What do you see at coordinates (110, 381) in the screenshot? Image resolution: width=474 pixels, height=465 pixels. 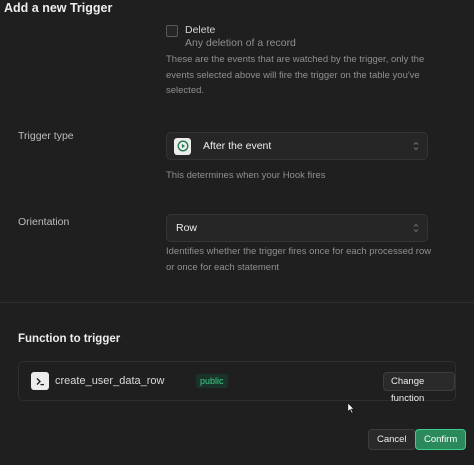 I see `function-name: create_user_data_row` at bounding box center [110, 381].